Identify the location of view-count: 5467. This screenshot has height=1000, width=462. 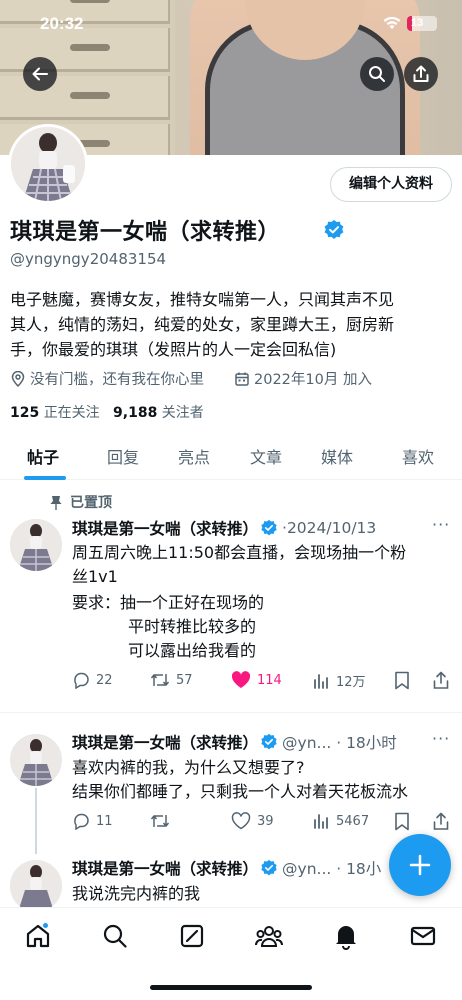
(353, 821).